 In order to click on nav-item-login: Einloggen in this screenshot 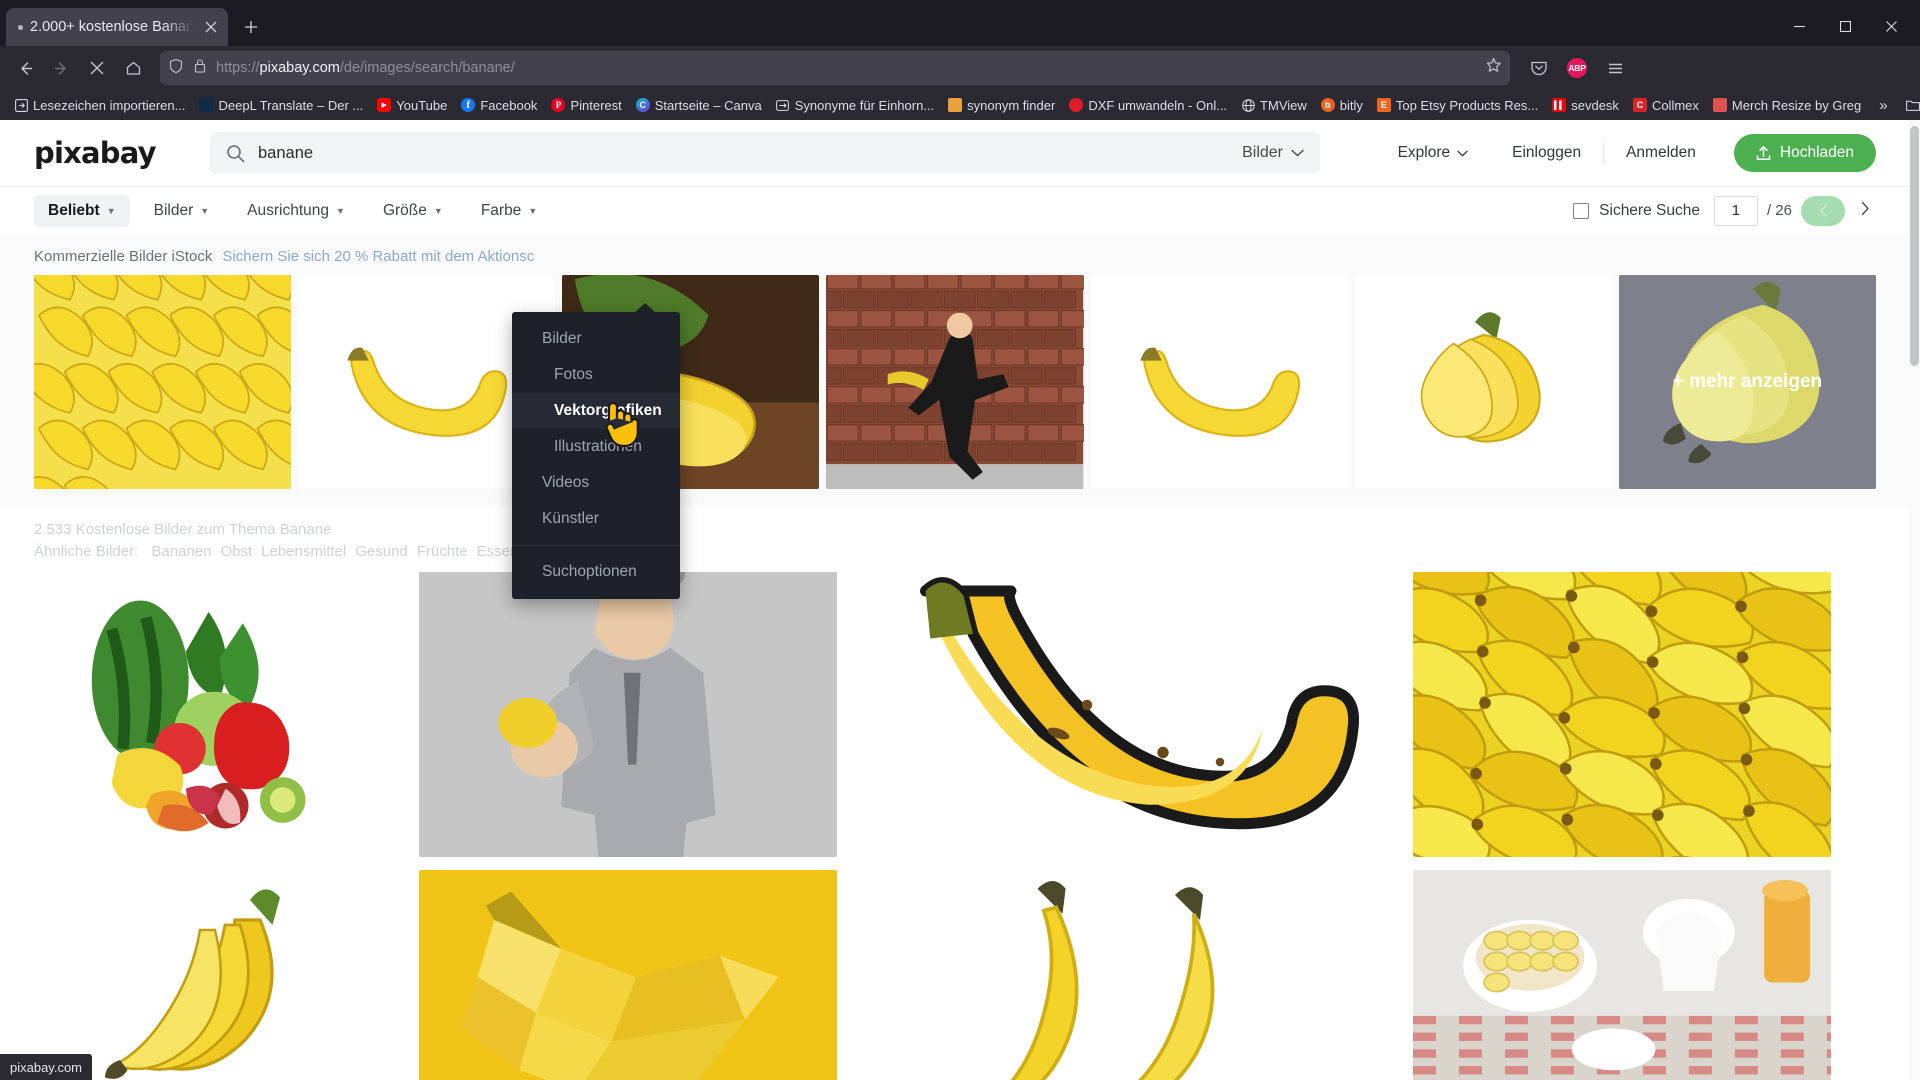, I will do `click(1546, 153)`.